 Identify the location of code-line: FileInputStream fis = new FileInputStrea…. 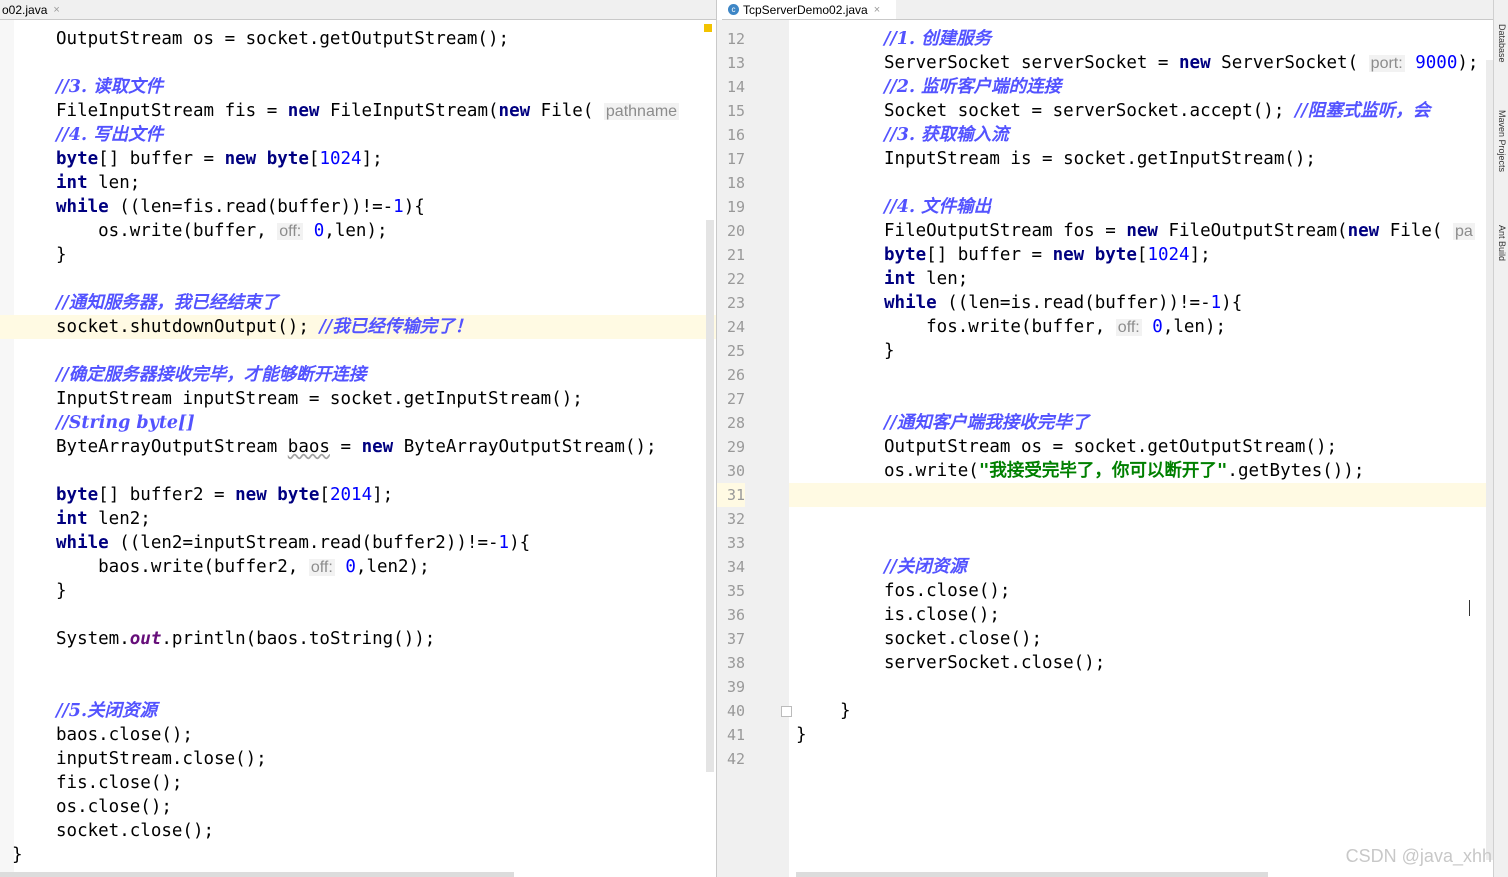
(368, 111).